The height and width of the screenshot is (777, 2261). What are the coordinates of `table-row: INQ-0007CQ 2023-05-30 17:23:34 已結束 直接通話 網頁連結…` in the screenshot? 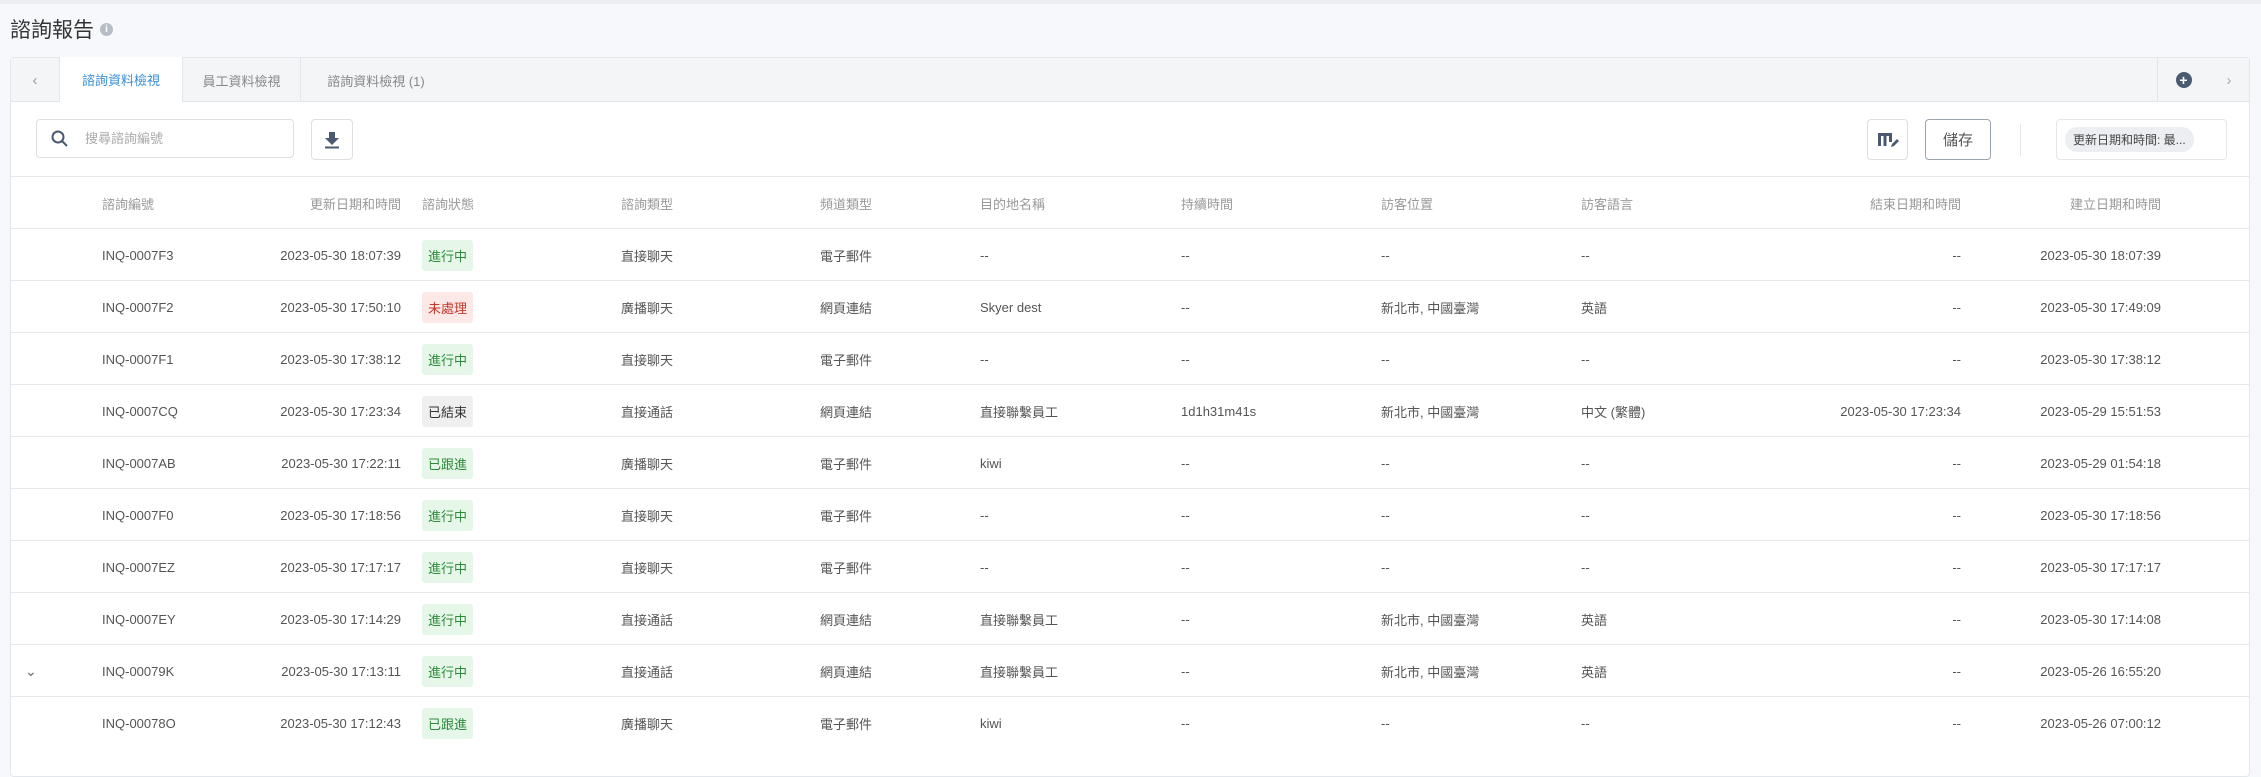 It's located at (1130, 410).